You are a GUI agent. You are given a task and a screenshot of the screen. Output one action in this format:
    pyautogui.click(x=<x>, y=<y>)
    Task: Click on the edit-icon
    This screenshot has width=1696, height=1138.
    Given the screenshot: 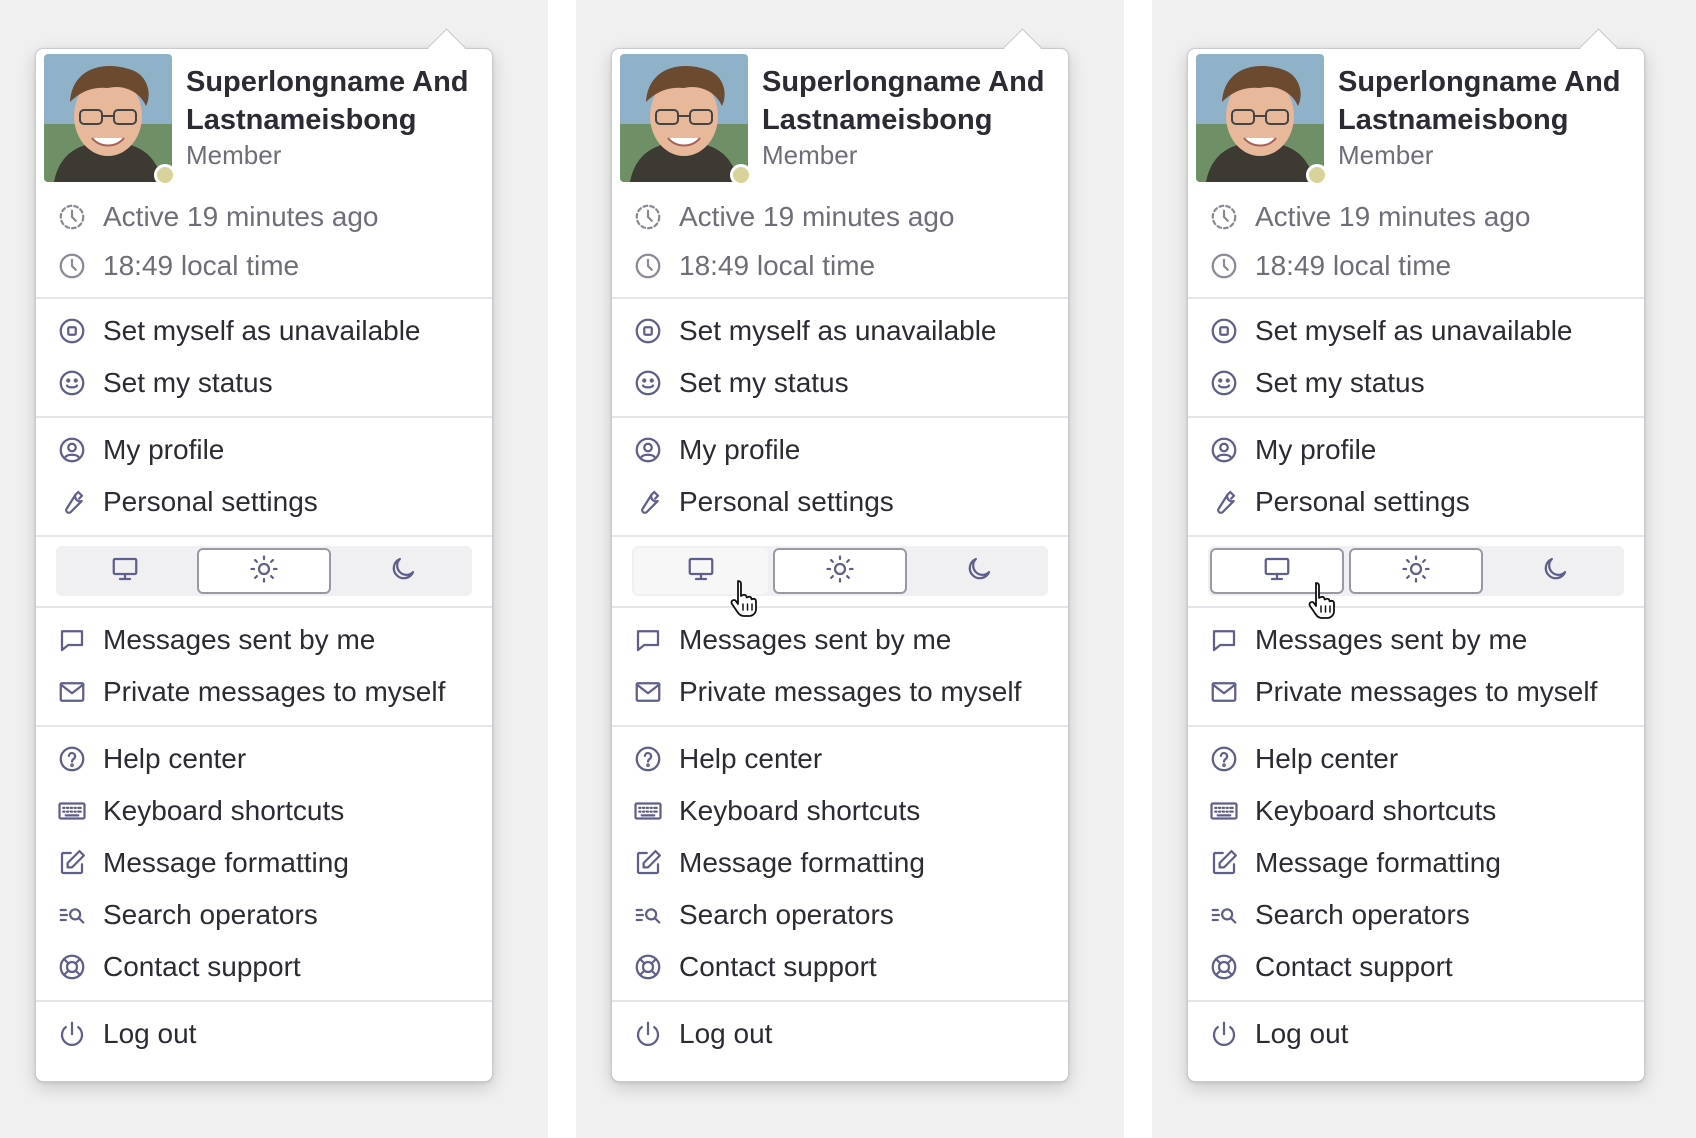 What is the action you would take?
    pyautogui.click(x=1224, y=863)
    